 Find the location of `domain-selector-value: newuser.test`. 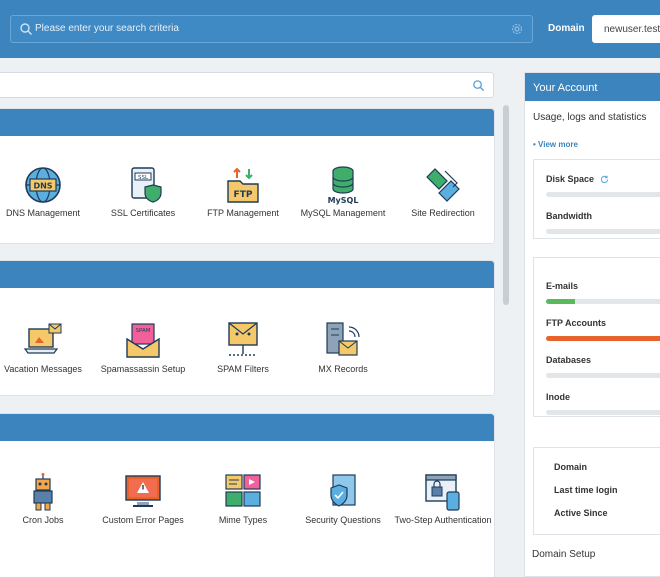

domain-selector-value: newuser.test is located at coordinates (632, 29).